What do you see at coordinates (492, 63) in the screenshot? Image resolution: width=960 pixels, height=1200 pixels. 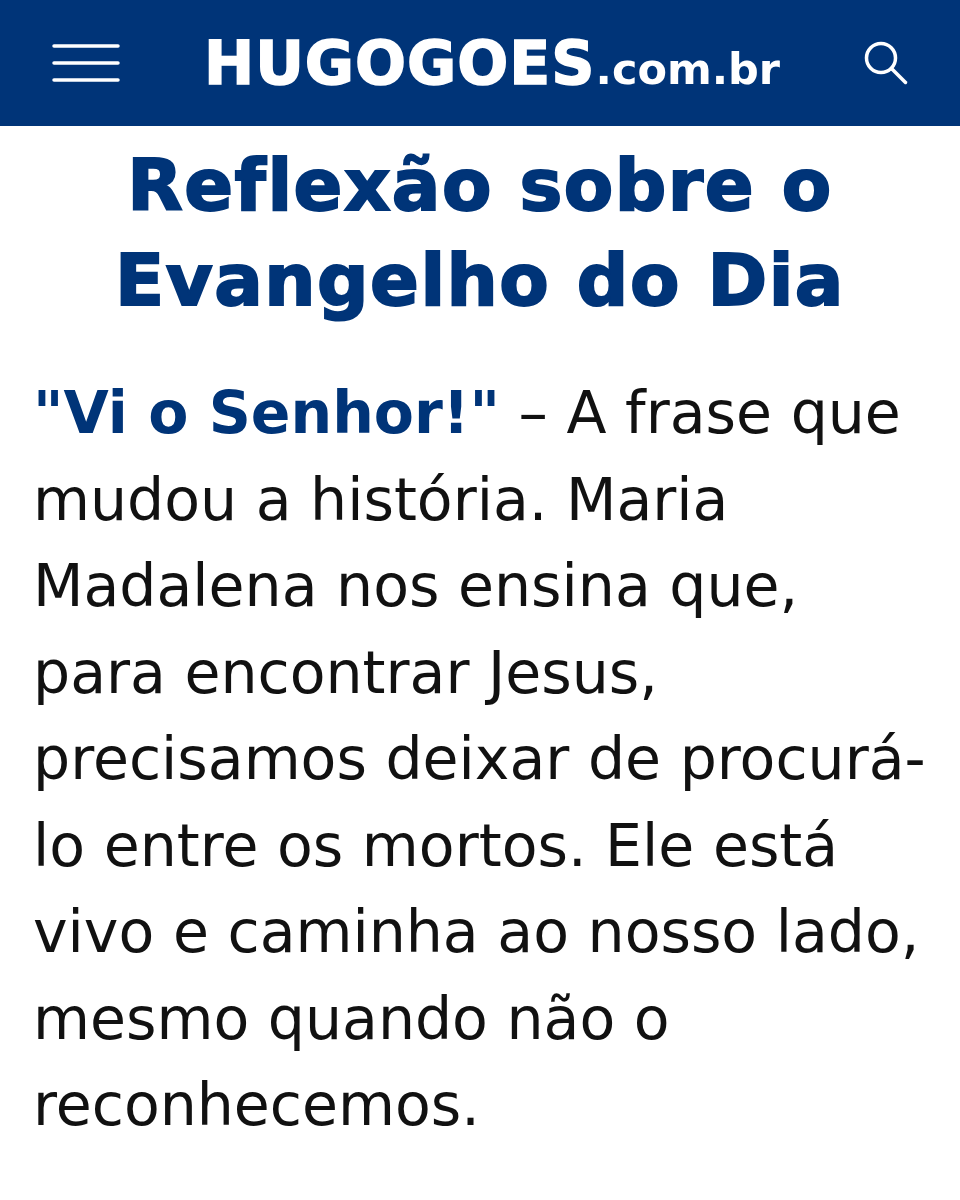 I see `site-logo-link: HUGOGOES.com.br` at bounding box center [492, 63].